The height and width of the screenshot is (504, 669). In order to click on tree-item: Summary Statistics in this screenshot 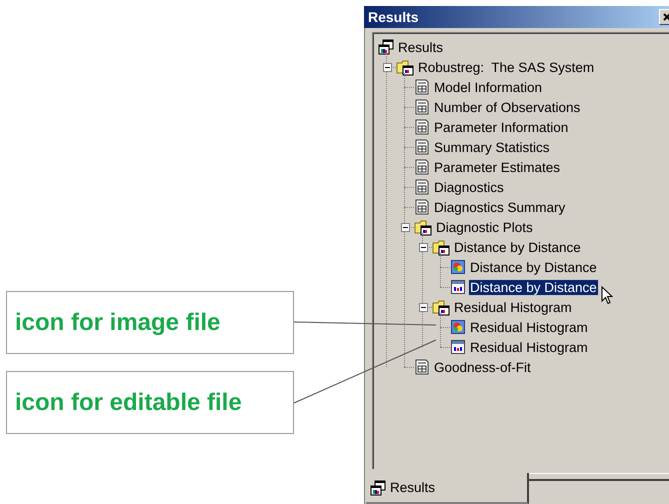, I will do `click(492, 147)`.